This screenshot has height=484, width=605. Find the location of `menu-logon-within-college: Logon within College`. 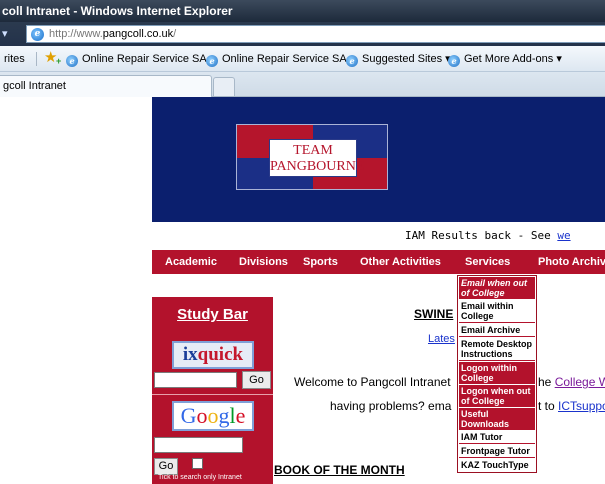

menu-logon-within-college: Logon within College is located at coordinates (497, 373).